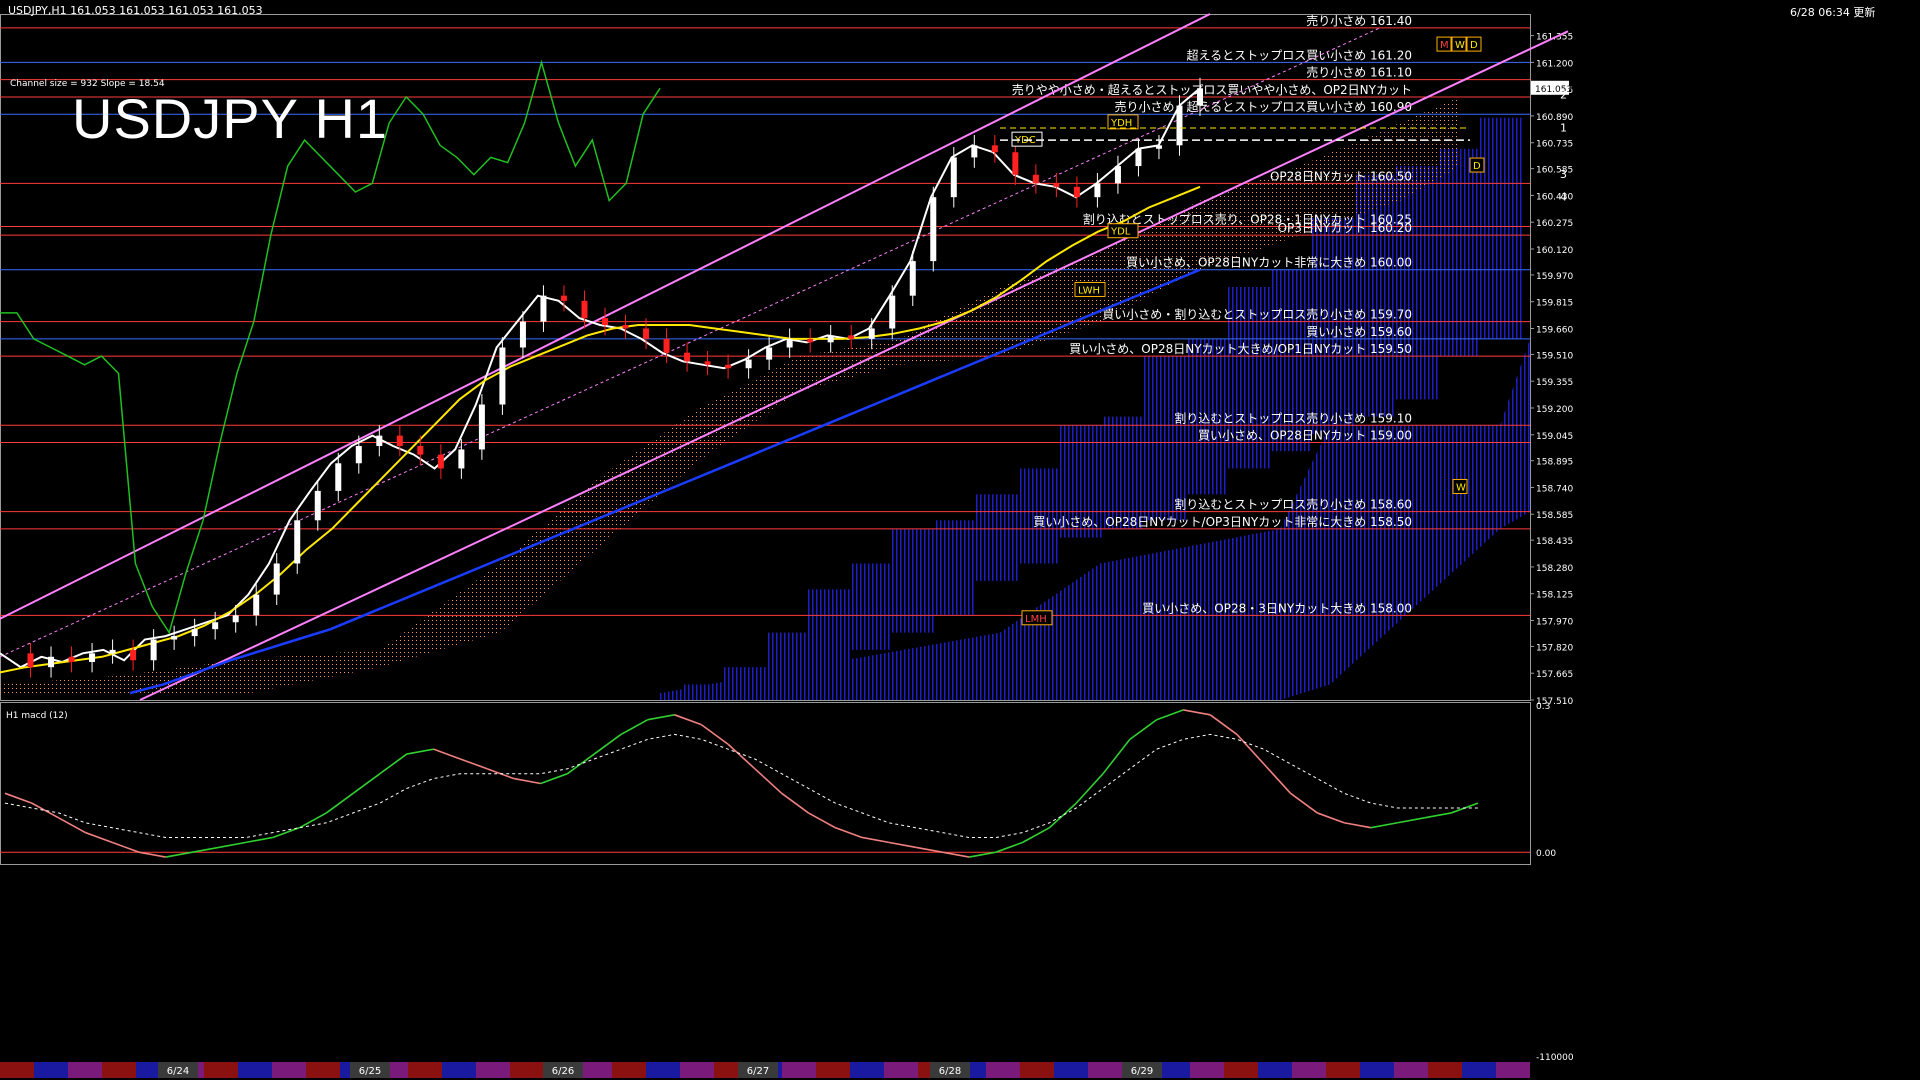  What do you see at coordinates (1563, 197) in the screenshot?
I see `channel-label: 4` at bounding box center [1563, 197].